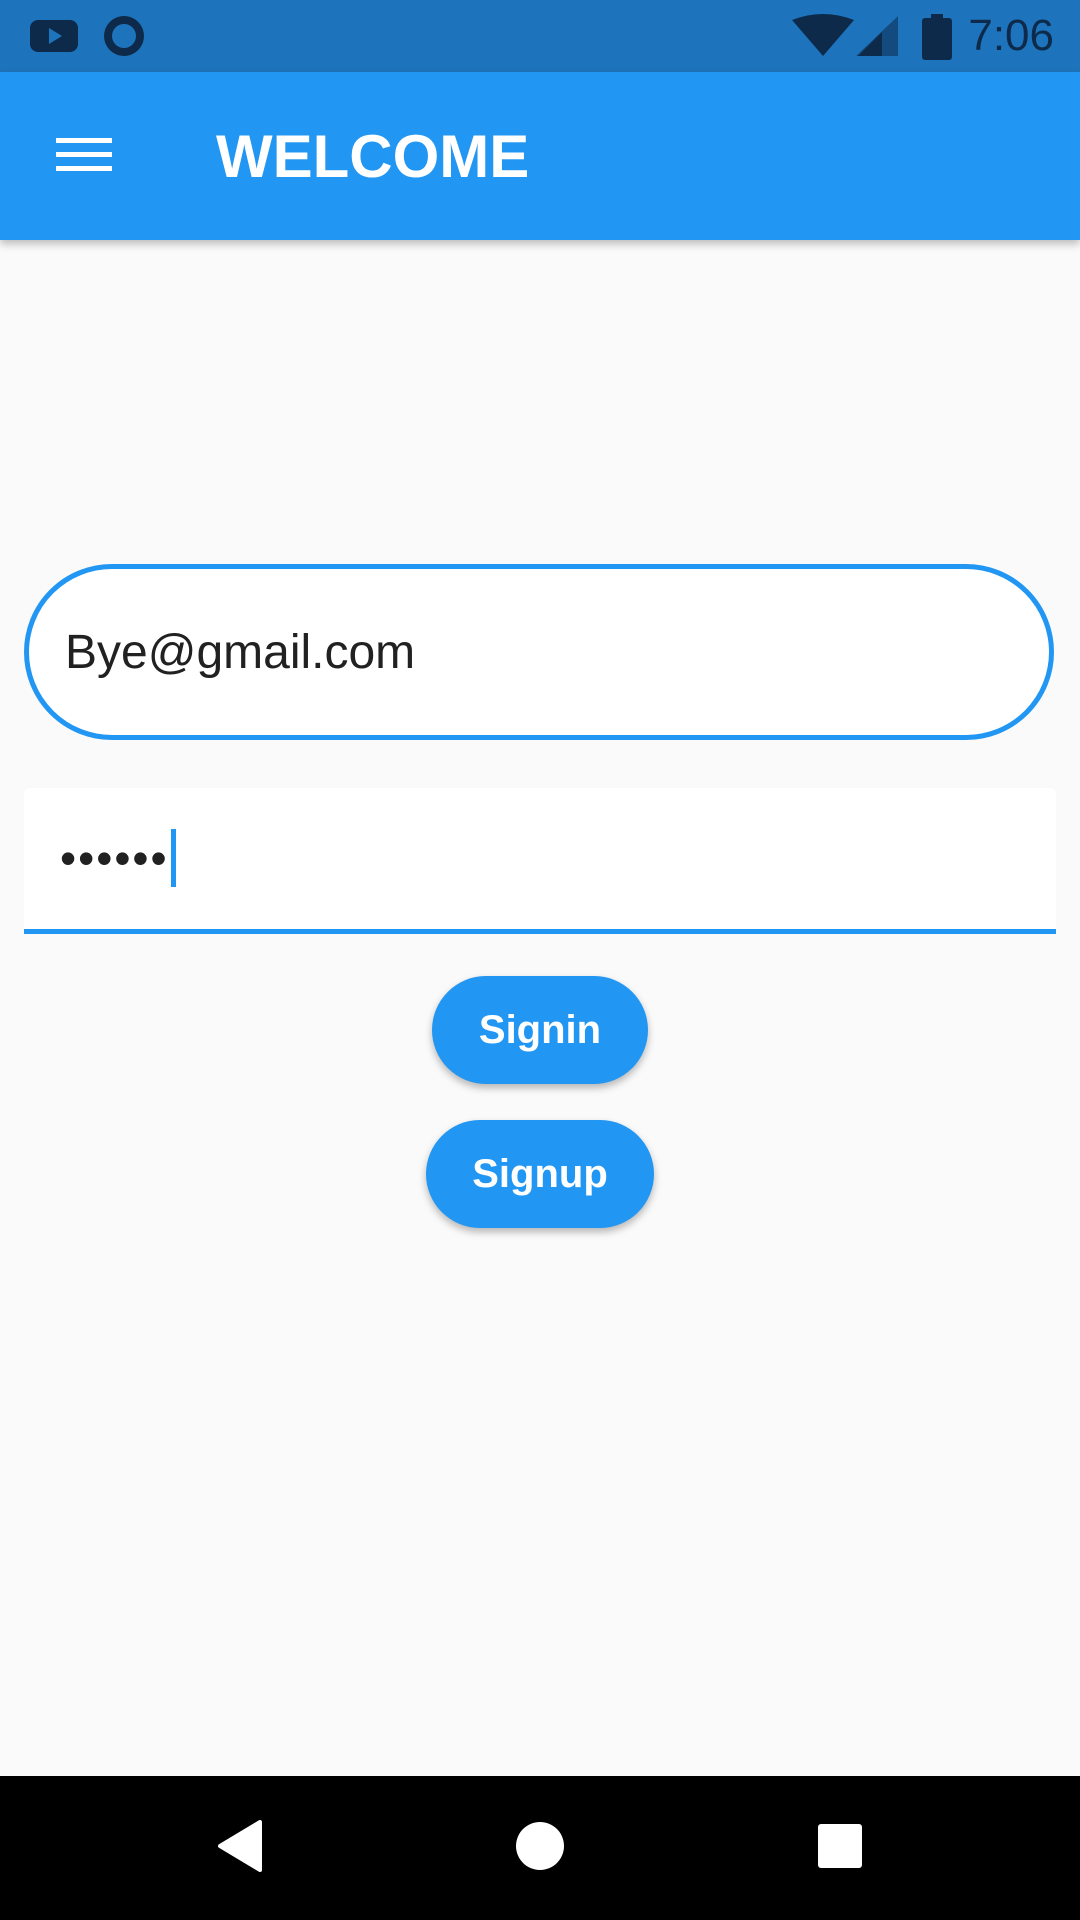 This screenshot has height=1920, width=1080. Describe the element at coordinates (373, 156) in the screenshot. I see `page-title: WELCOME` at that location.